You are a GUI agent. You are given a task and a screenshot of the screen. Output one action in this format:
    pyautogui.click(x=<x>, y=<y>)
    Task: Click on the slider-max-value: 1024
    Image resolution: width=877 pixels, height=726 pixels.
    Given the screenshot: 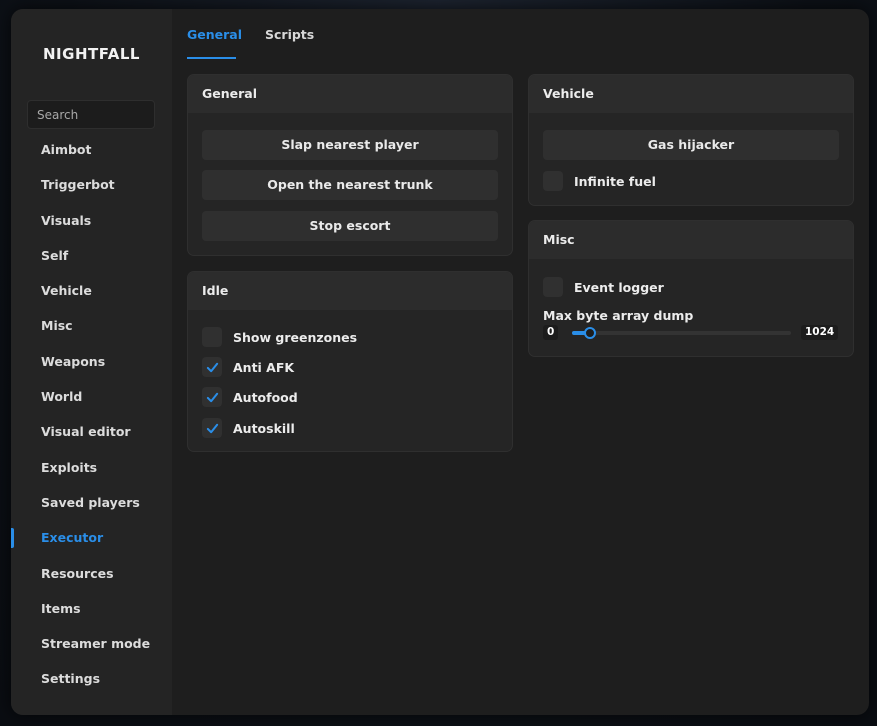 What is the action you would take?
    pyautogui.click(x=820, y=332)
    